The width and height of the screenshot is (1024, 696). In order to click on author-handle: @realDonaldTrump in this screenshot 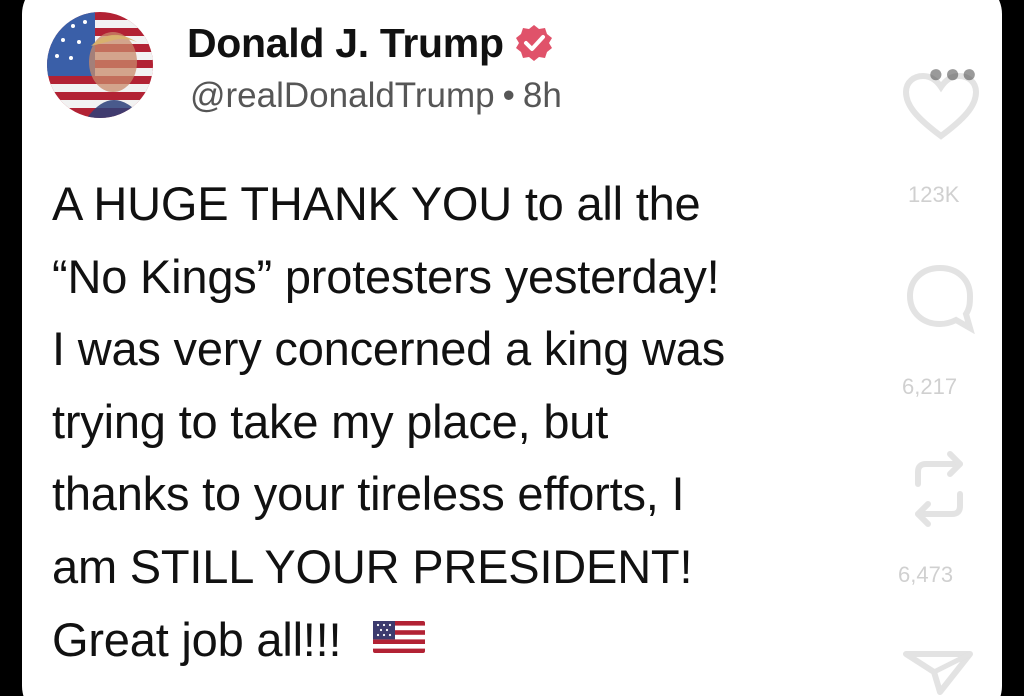, I will do `click(342, 95)`.